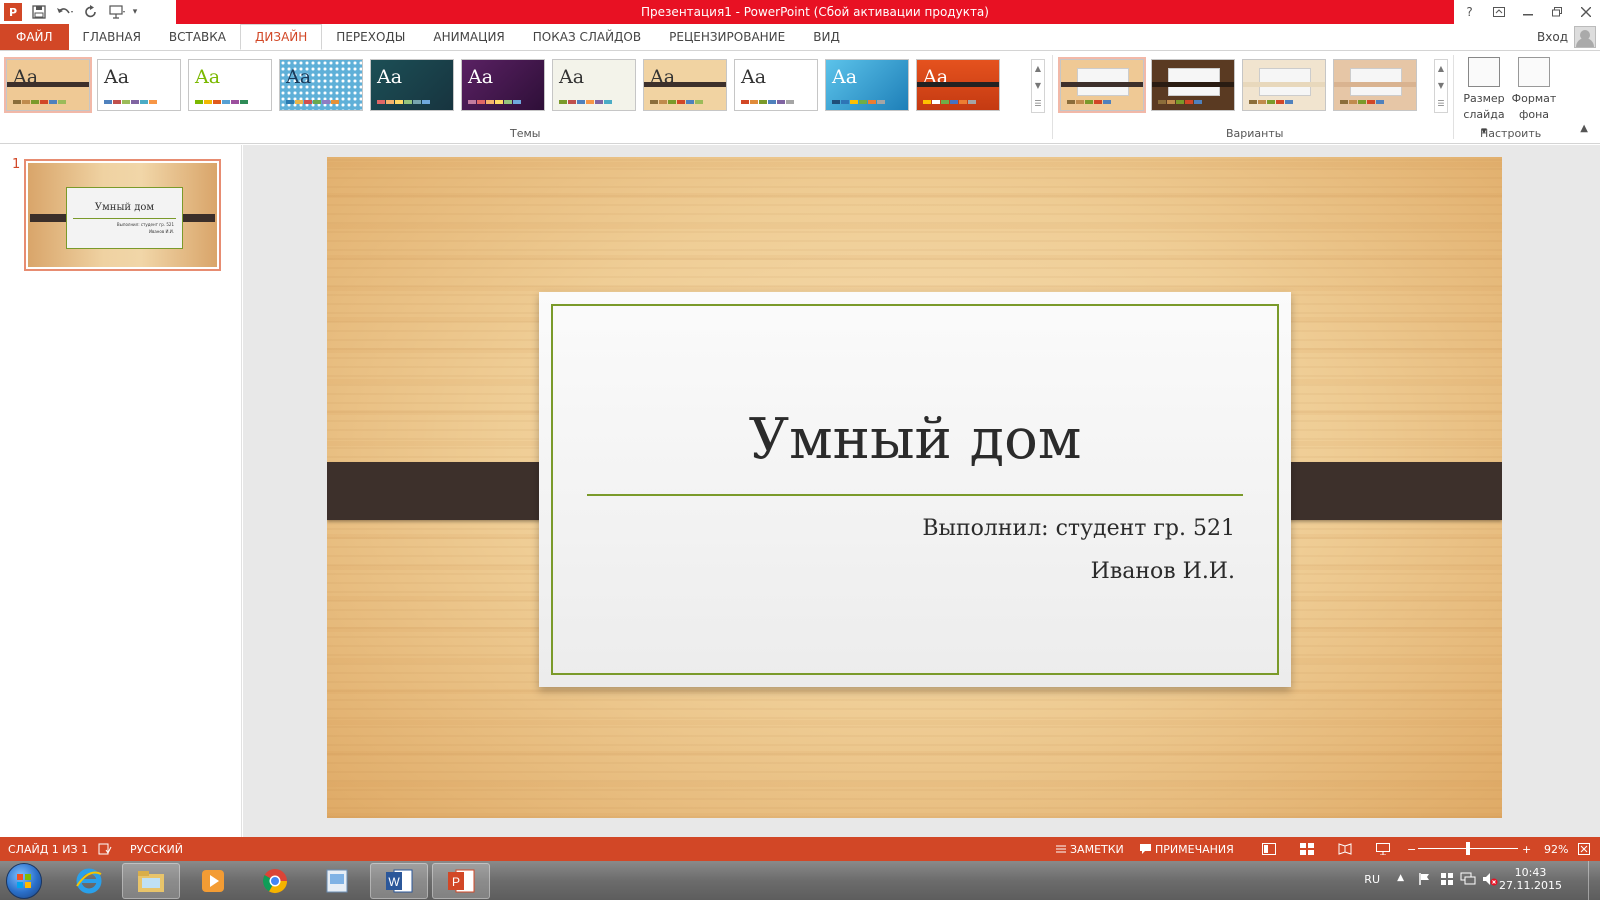 This screenshot has height=900, width=1600. I want to click on comments-icon, so click(1145, 849).